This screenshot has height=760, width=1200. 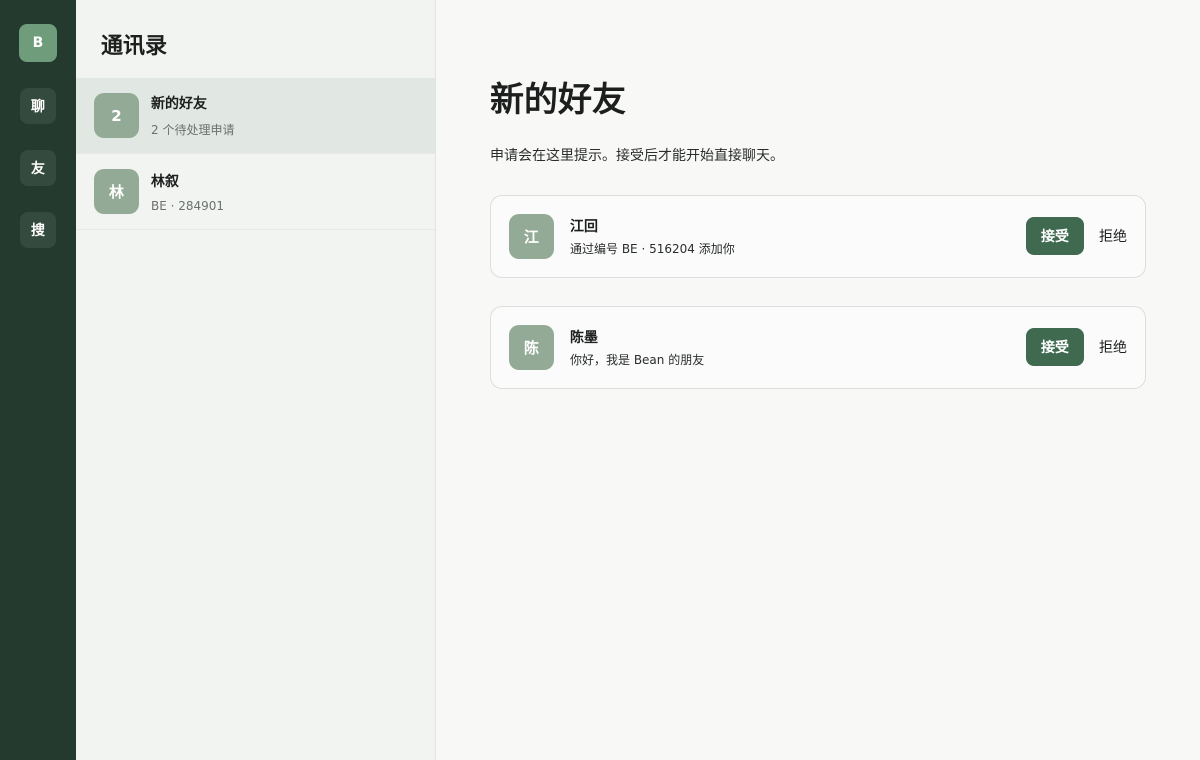 What do you see at coordinates (531, 347) in the screenshot?
I see `request-avatar: 陈` at bounding box center [531, 347].